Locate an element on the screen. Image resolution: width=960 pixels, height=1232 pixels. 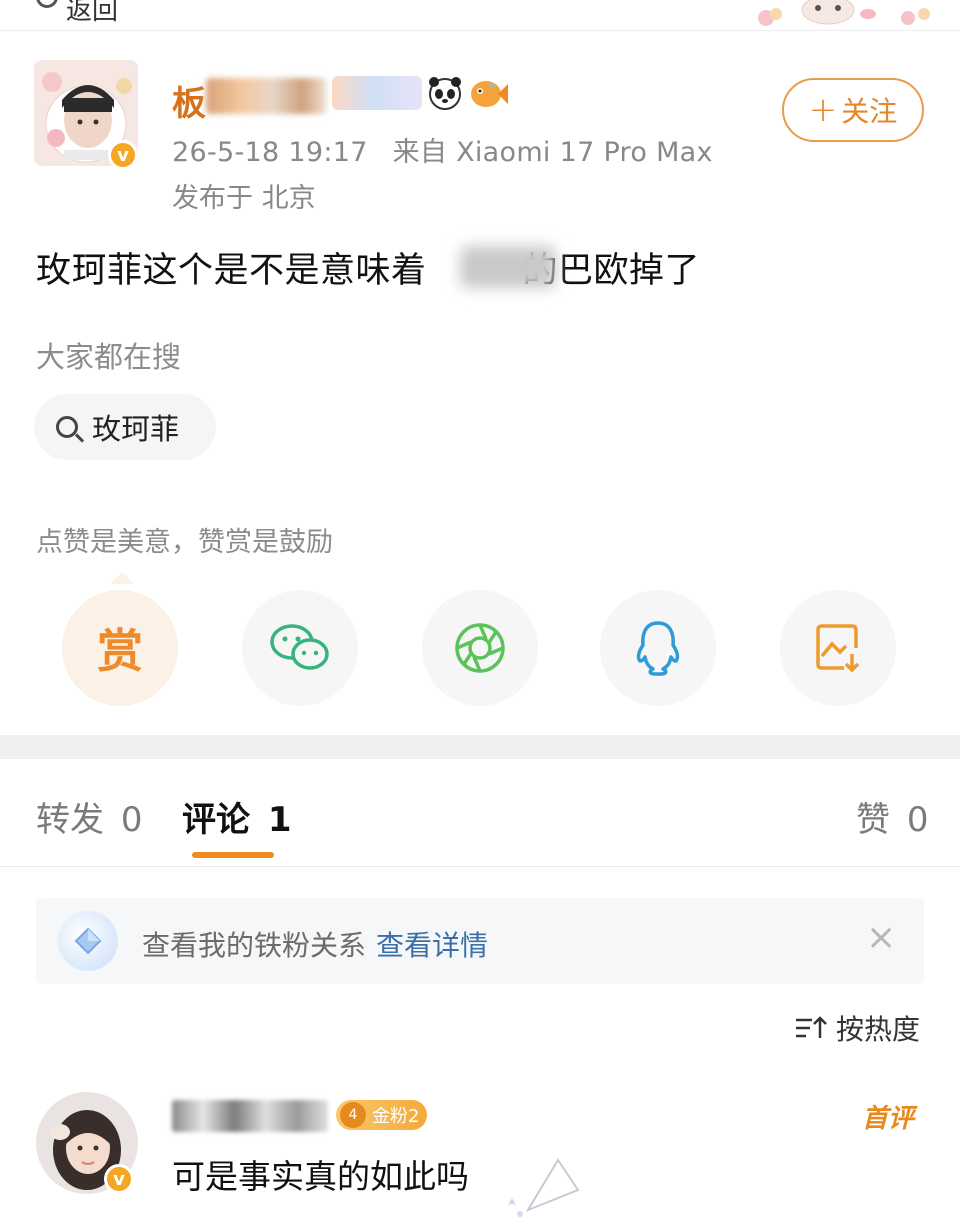
tab-comment-count: 1 is located at coordinates (279, 820).